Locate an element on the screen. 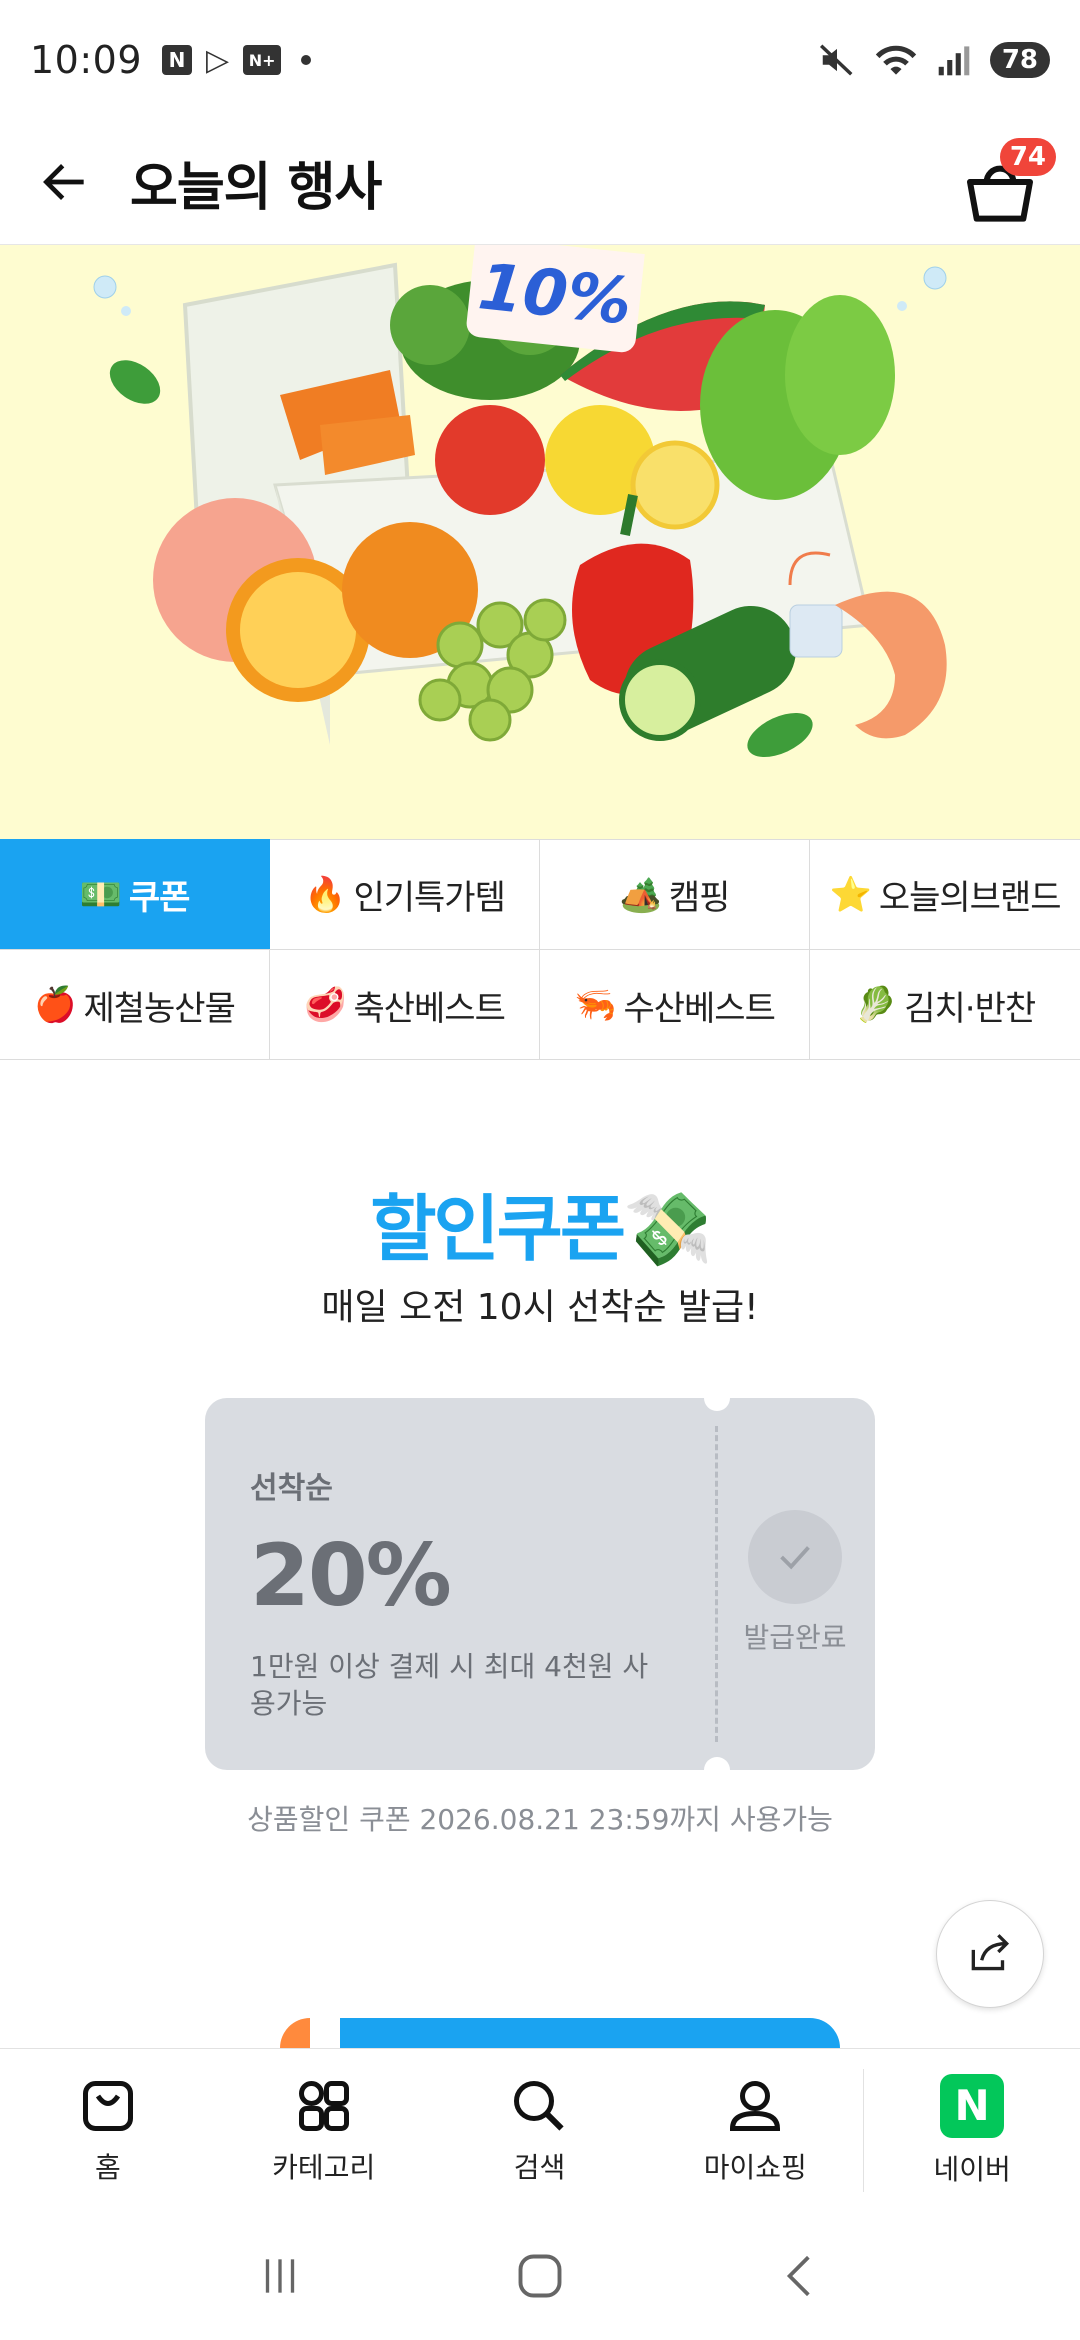 This screenshot has width=1080, height=2340. nav-naver: N 네이버 is located at coordinates (972, 2130).